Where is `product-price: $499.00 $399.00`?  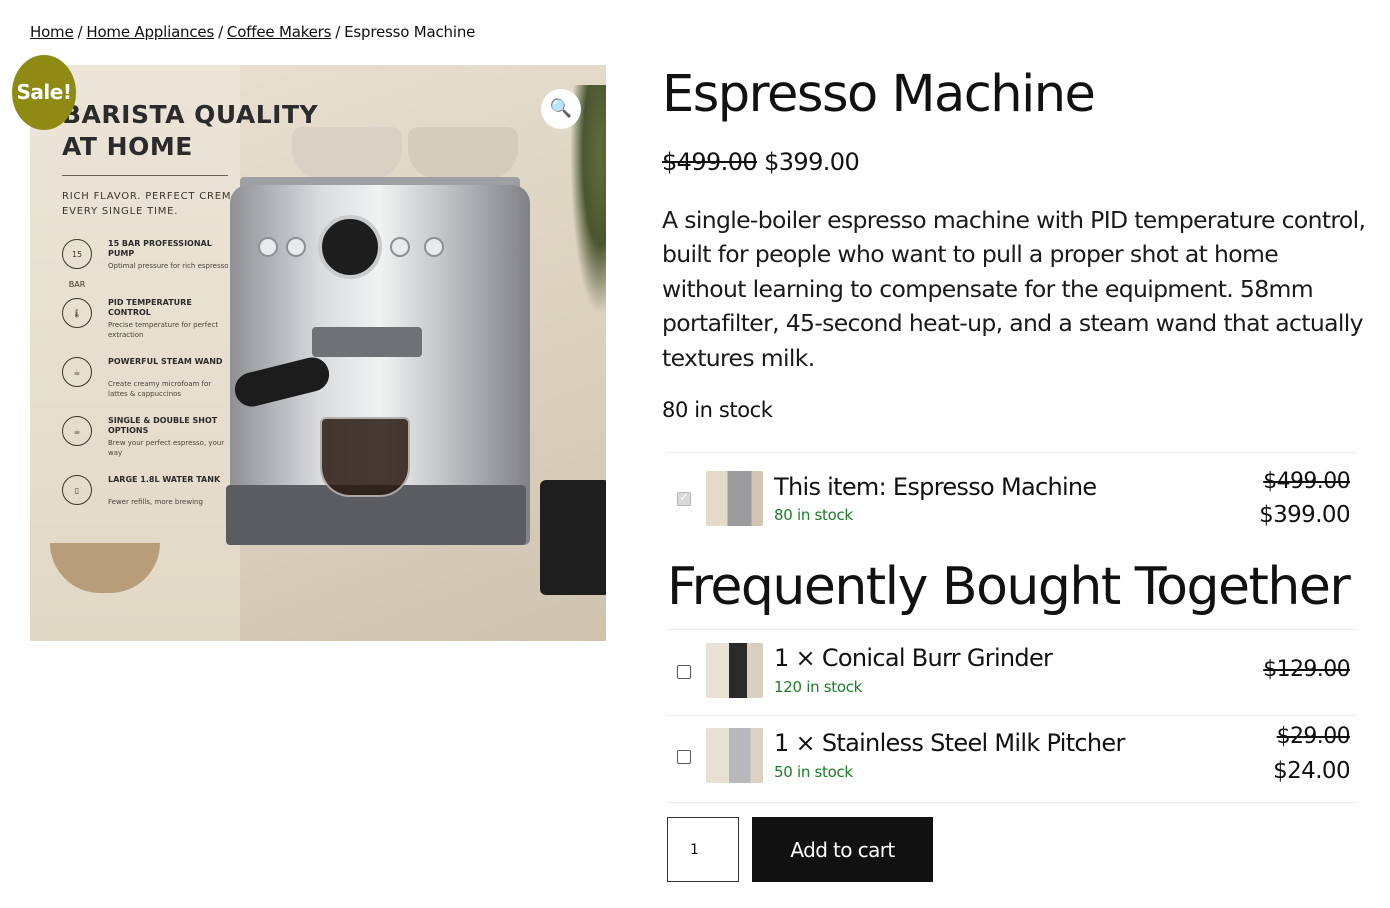
product-price: $499.00 $399.00 is located at coordinates (761, 162).